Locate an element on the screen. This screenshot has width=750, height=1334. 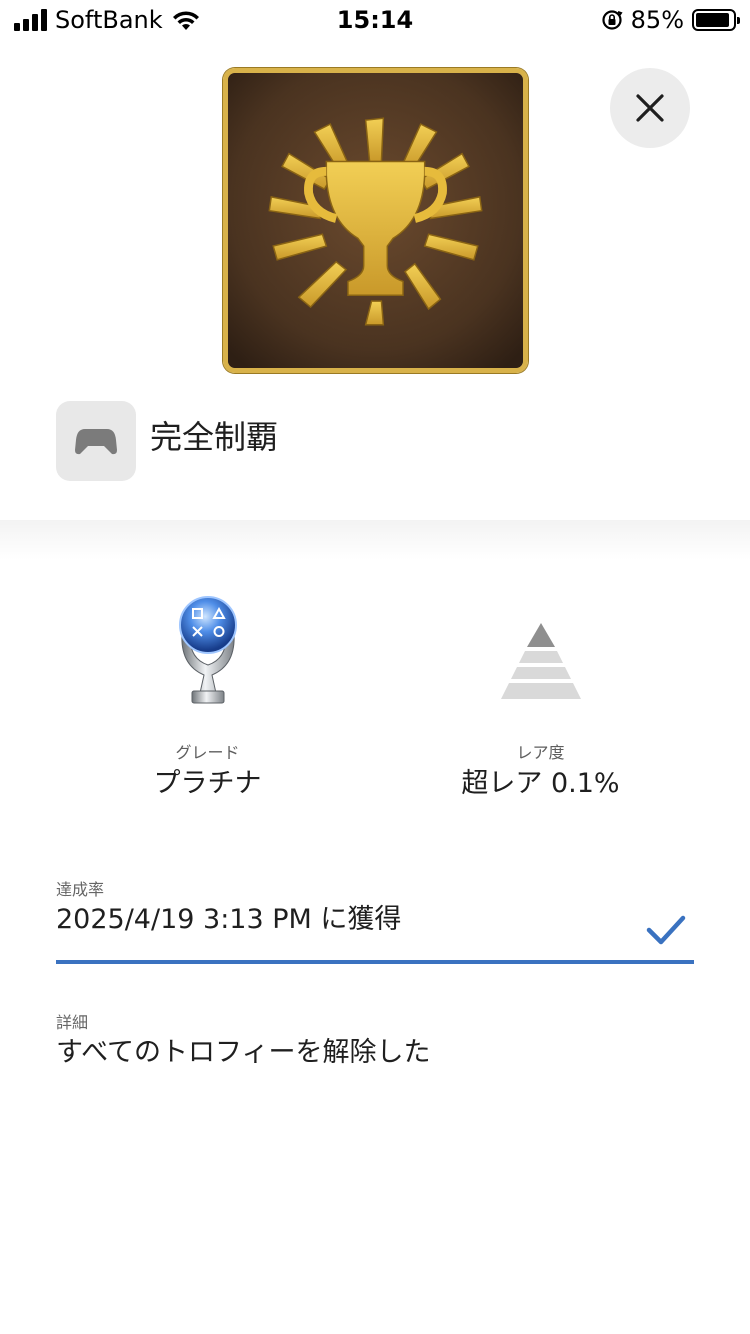
rarity-label: レア度 is located at coordinates (540, 752).